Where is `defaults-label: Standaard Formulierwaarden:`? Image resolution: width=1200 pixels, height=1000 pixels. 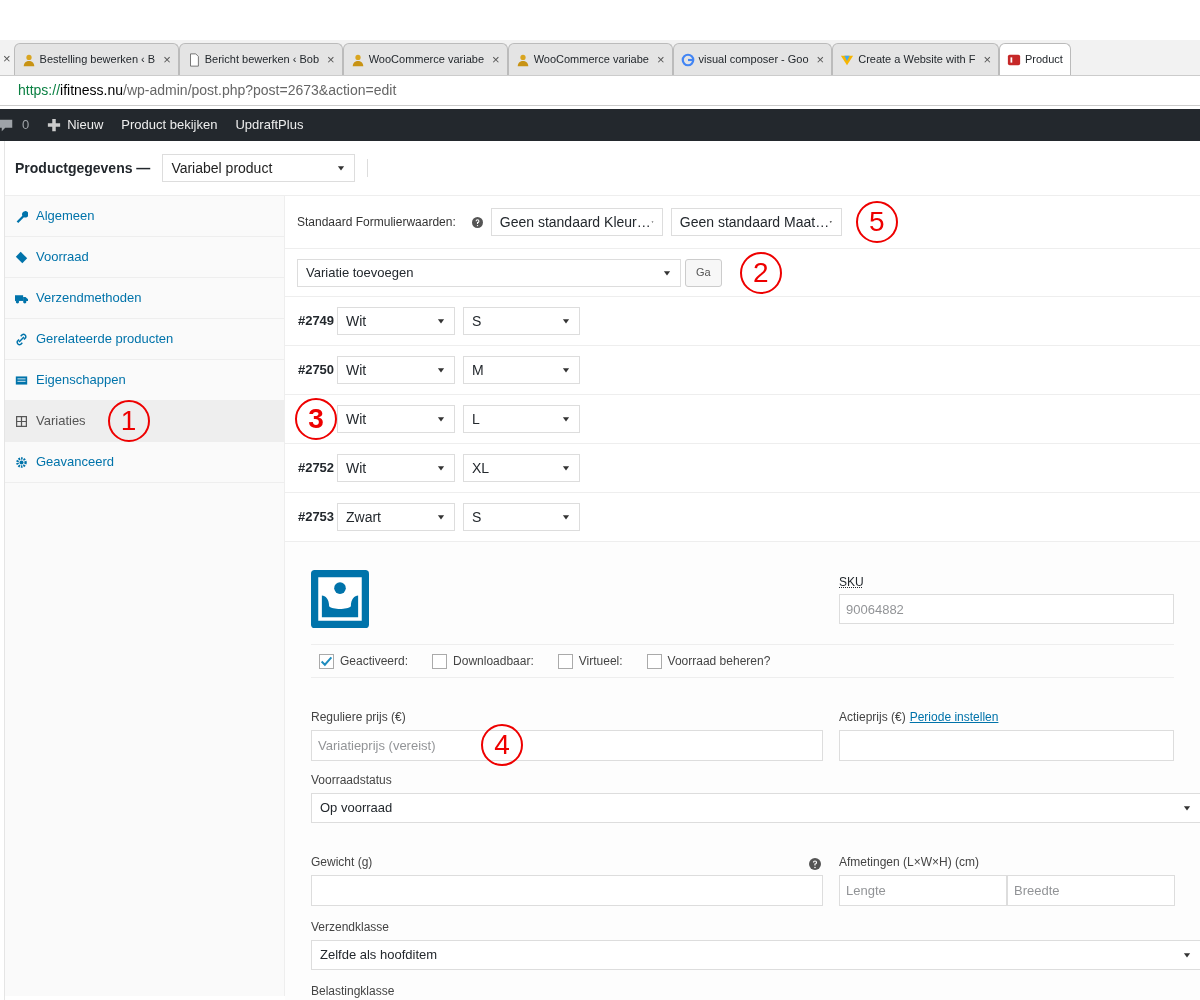 defaults-label: Standaard Formulierwaarden: is located at coordinates (376, 222).